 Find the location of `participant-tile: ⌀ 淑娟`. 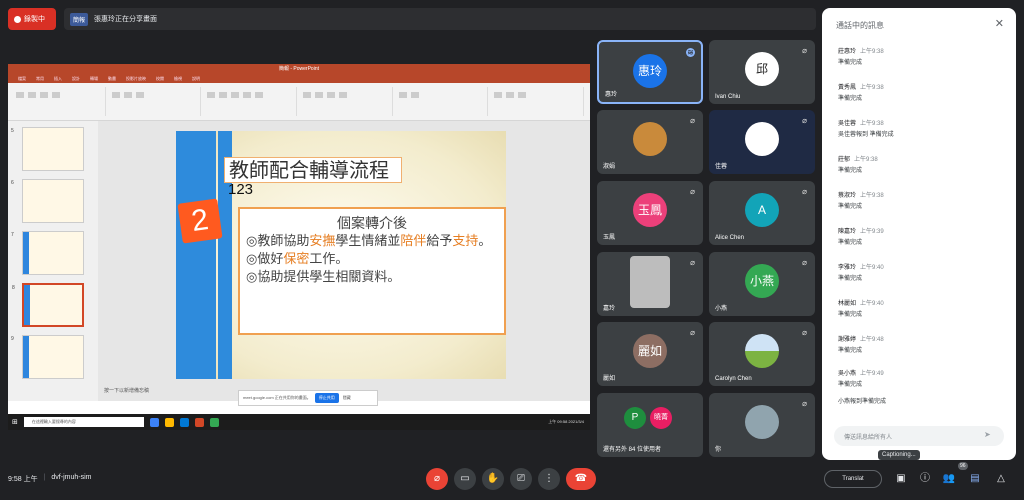

participant-tile: ⌀ 淑娟 is located at coordinates (650, 142).